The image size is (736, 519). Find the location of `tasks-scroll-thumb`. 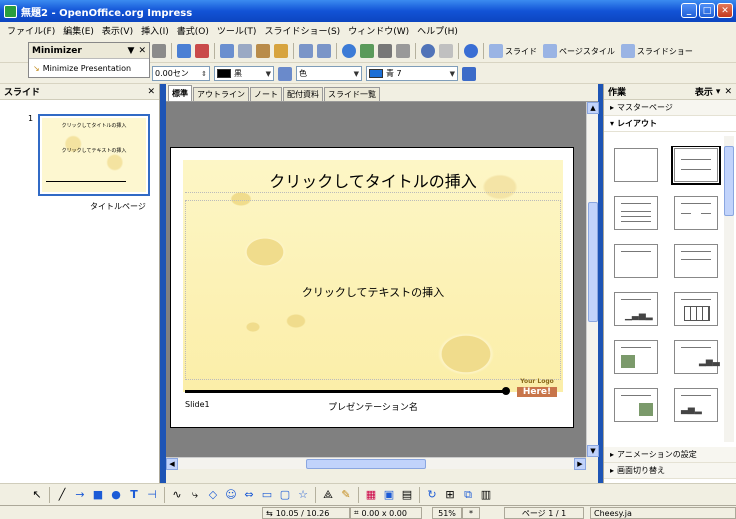

tasks-scroll-thumb is located at coordinates (729, 181).